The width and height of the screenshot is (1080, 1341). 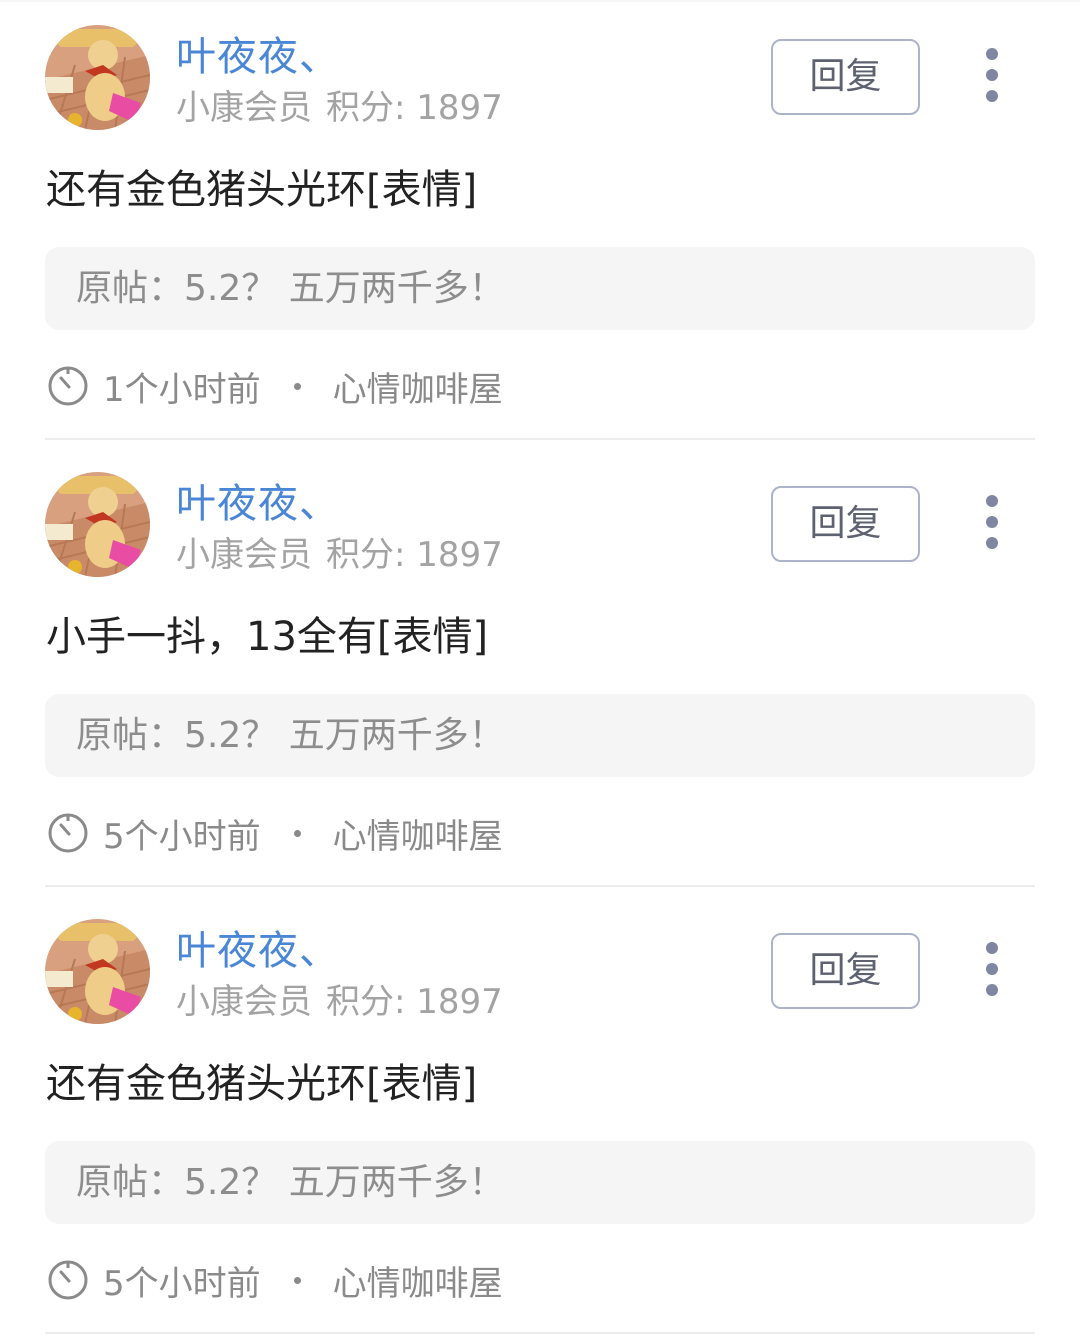 I want to click on post-time: 1个小时前, so click(x=182, y=389).